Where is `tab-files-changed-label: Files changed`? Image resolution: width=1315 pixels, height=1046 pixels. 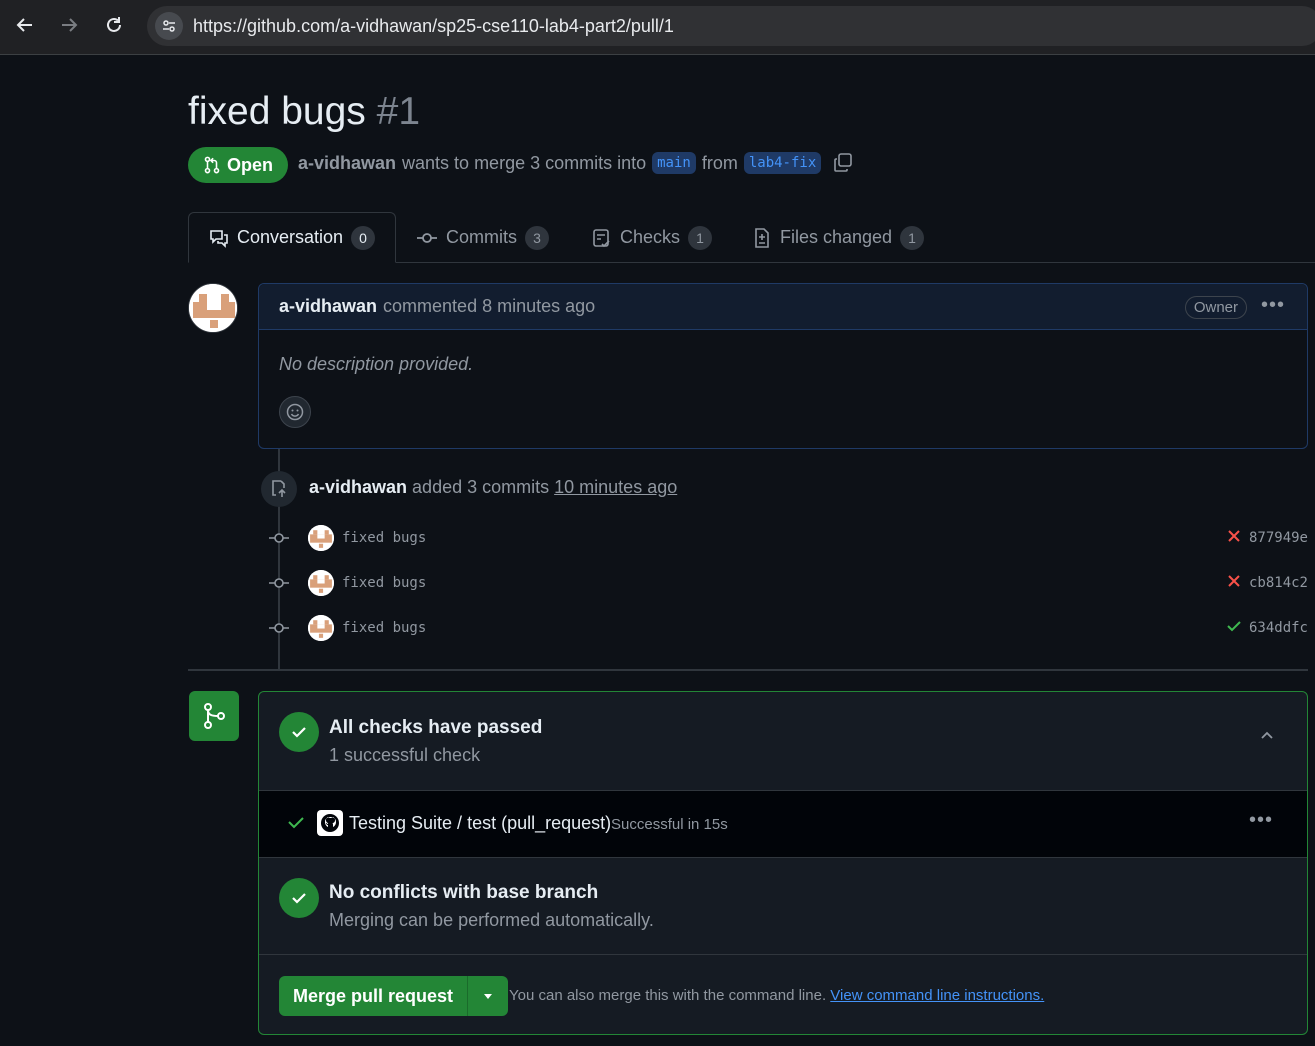 tab-files-changed-label: Files changed is located at coordinates (836, 237).